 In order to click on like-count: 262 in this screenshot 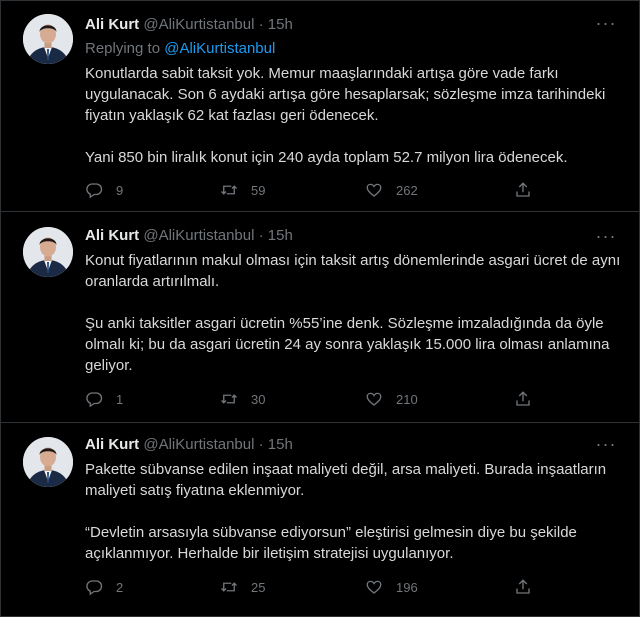, I will do `click(407, 190)`.